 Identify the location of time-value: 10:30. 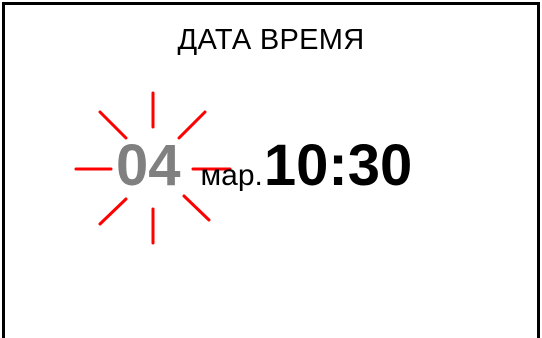
(338, 166).